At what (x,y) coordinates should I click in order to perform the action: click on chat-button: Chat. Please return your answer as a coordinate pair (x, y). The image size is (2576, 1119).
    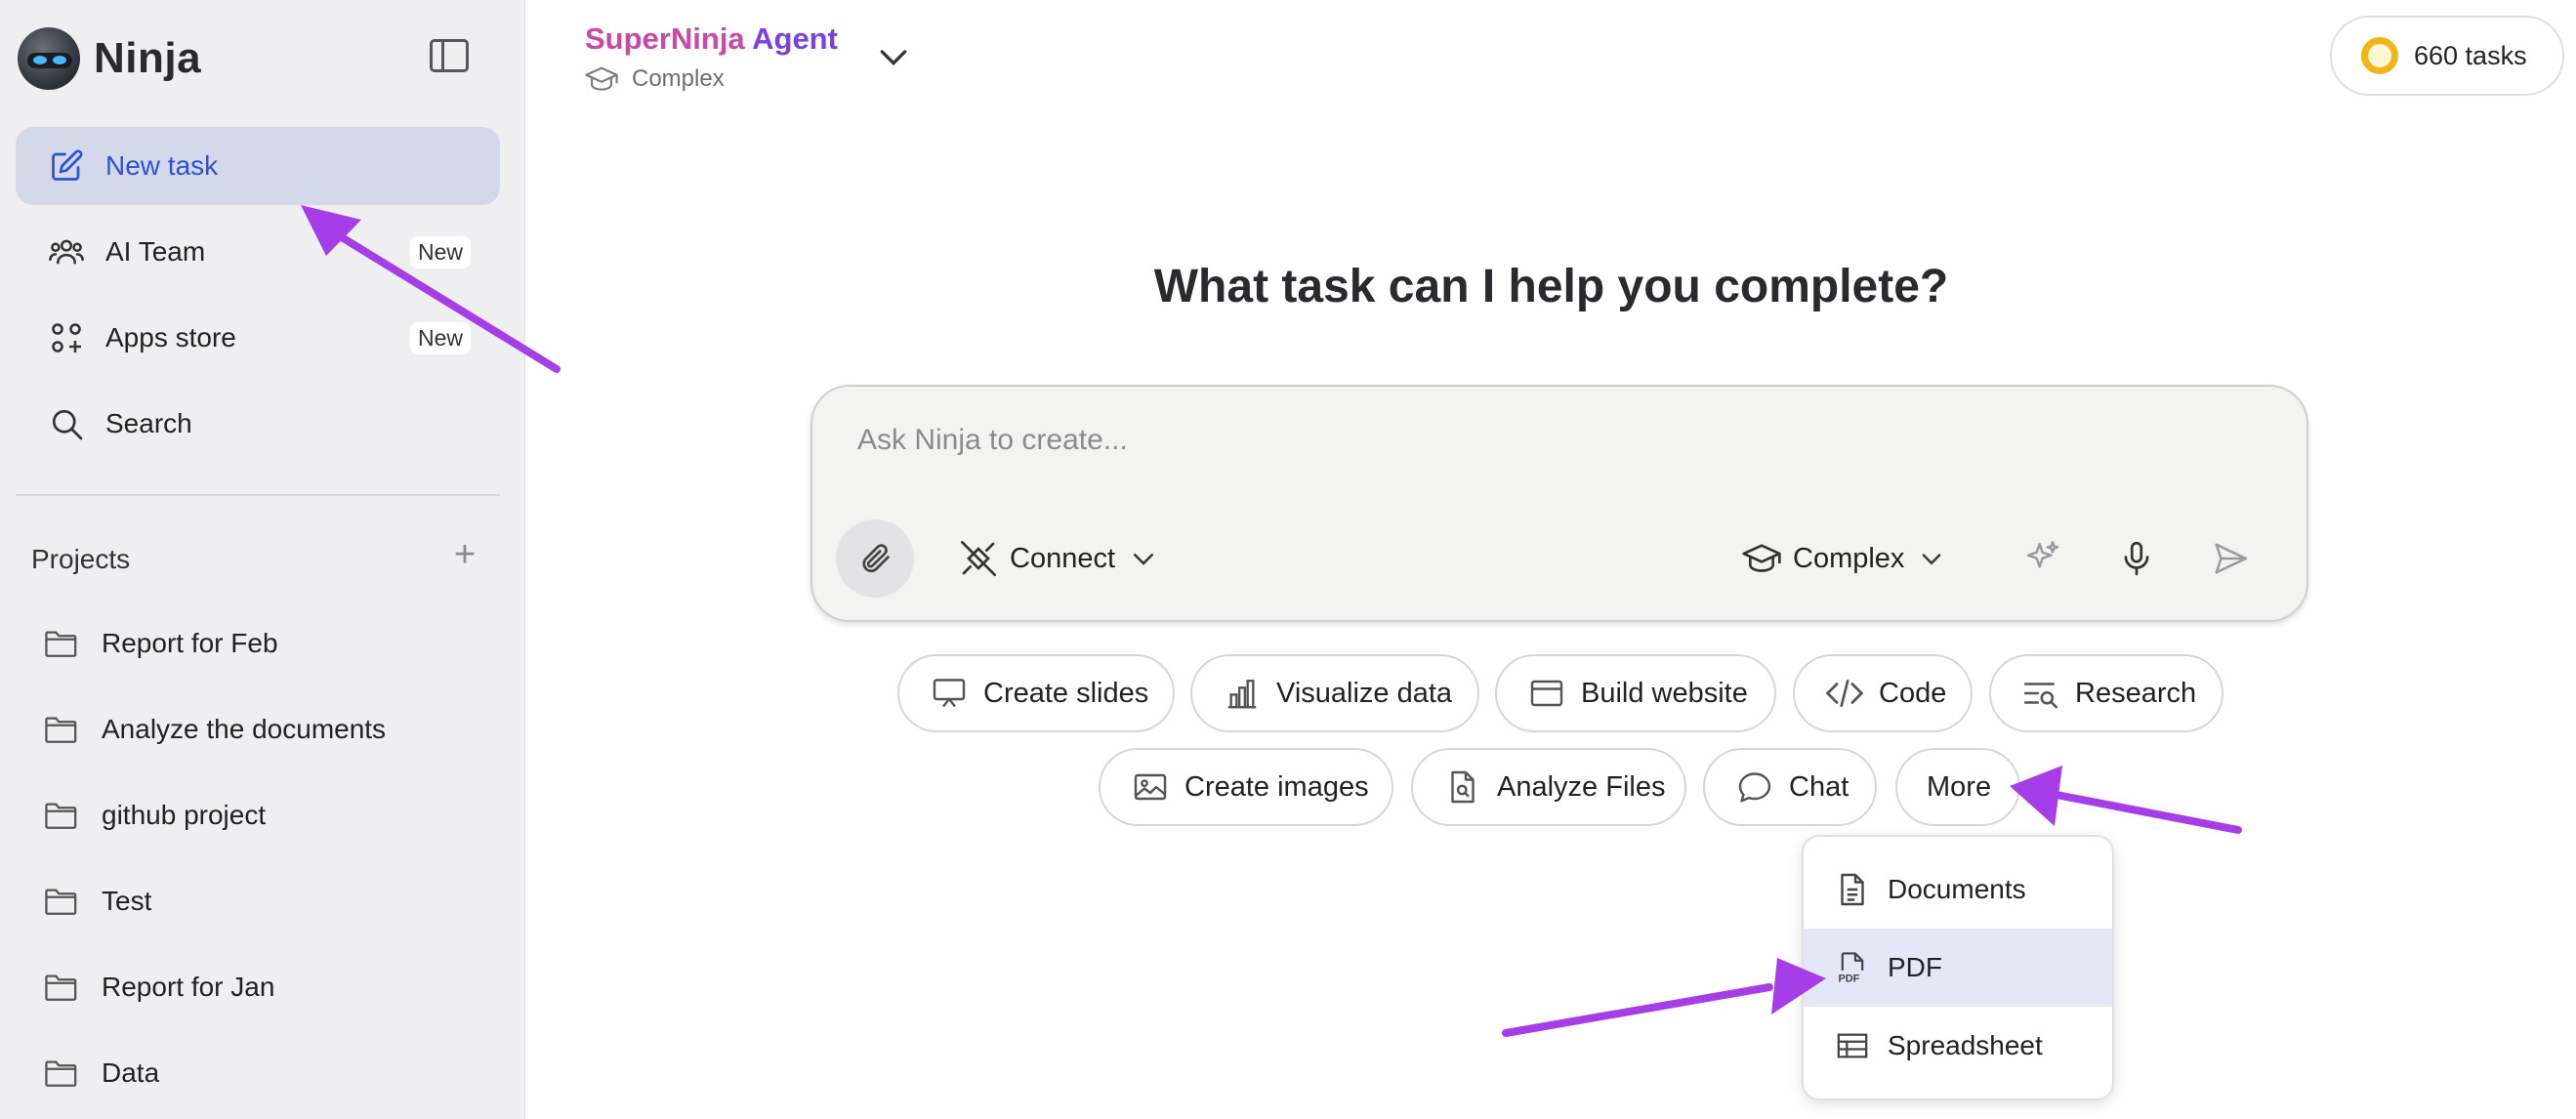
    Looking at the image, I should click on (1790, 787).